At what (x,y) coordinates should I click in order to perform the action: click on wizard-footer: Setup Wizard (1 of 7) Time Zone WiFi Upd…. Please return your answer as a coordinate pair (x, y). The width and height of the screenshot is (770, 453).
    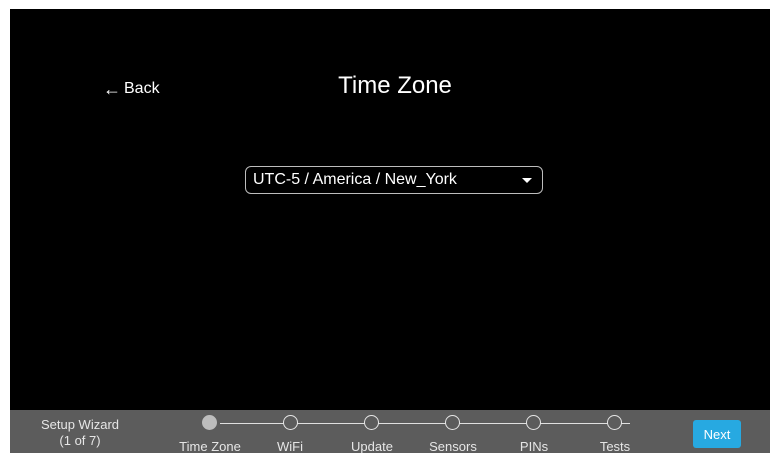
    Looking at the image, I should click on (390, 431).